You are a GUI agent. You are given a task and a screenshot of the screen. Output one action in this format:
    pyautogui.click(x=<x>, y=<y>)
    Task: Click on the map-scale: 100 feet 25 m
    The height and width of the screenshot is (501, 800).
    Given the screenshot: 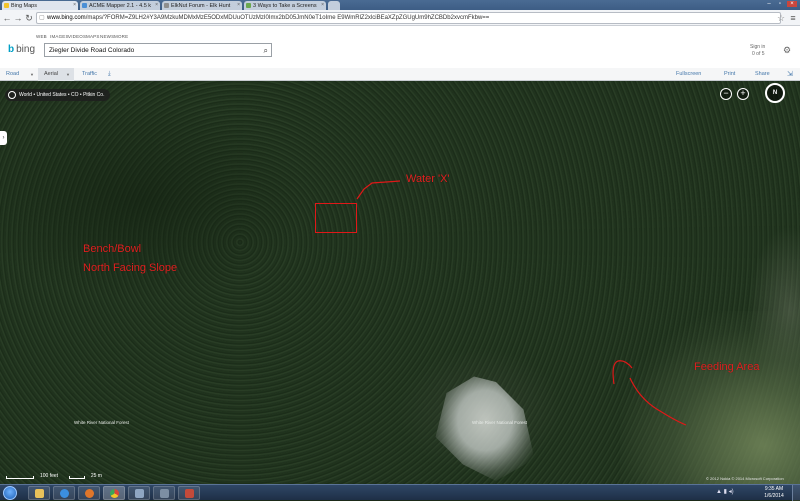 What is the action you would take?
    pyautogui.click(x=54, y=476)
    